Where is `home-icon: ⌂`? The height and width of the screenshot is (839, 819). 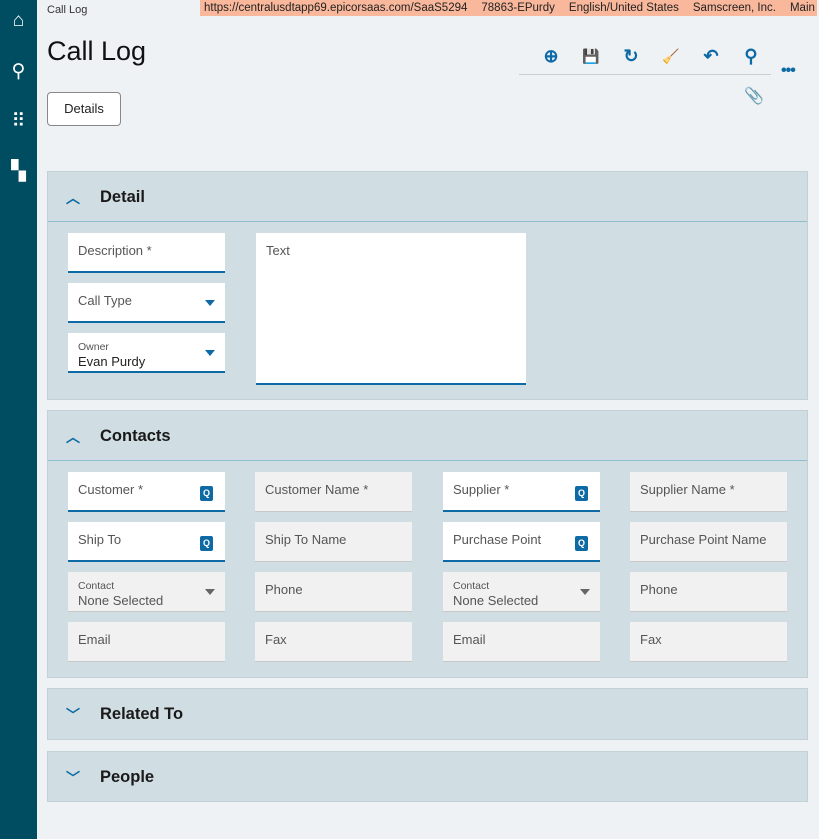 home-icon: ⌂ is located at coordinates (18, 21).